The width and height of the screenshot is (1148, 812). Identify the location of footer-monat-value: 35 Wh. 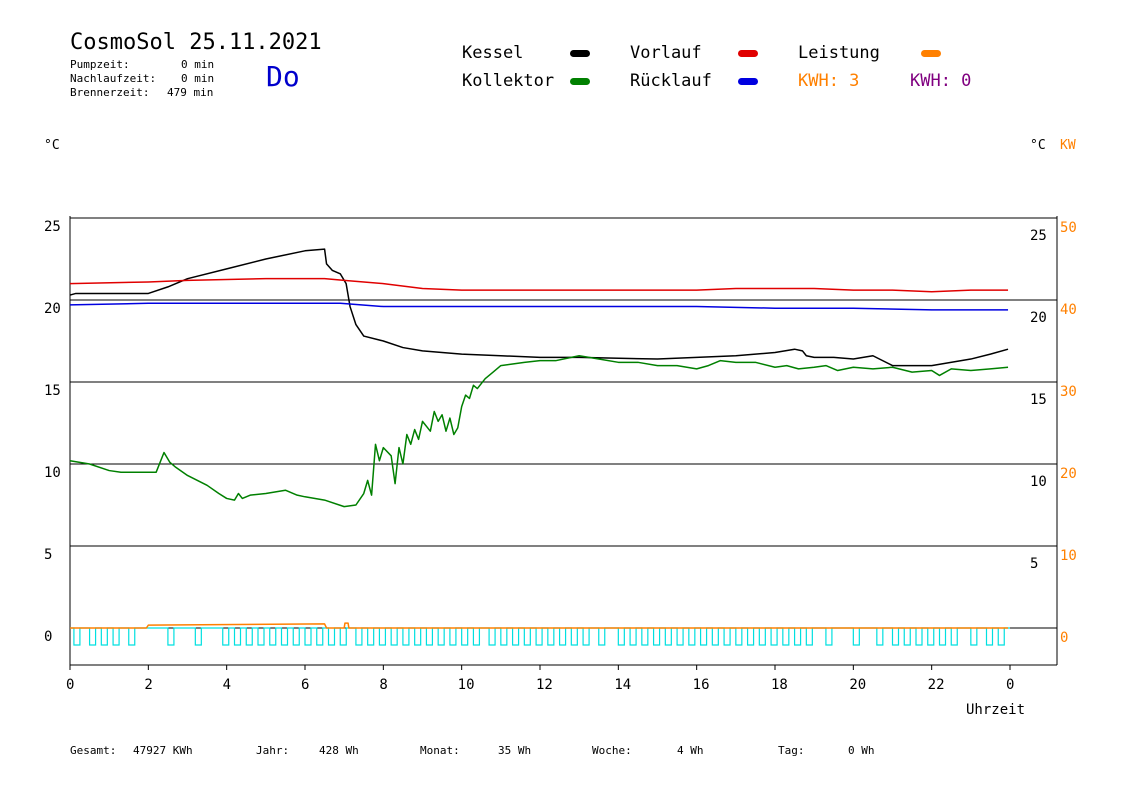
(515, 750).